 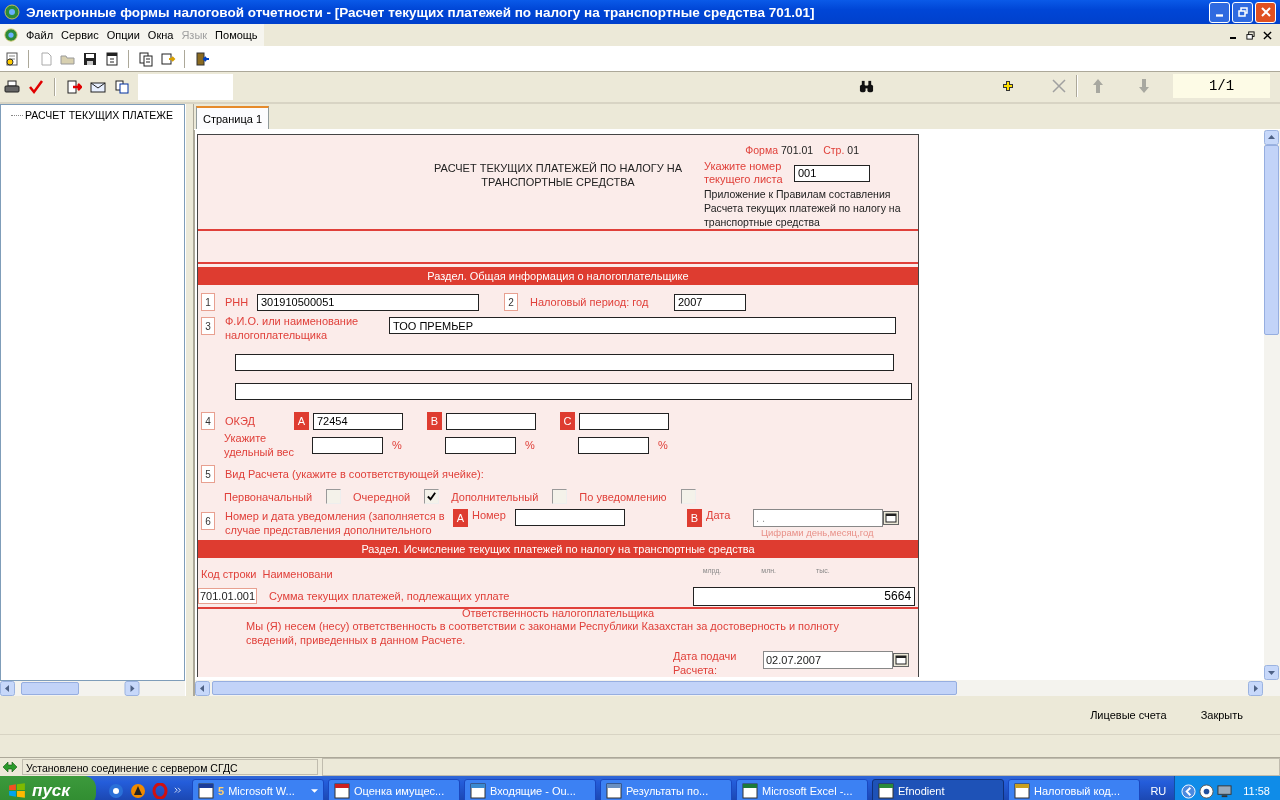 I want to click on menu-item: Окна, so click(x=160, y=35).